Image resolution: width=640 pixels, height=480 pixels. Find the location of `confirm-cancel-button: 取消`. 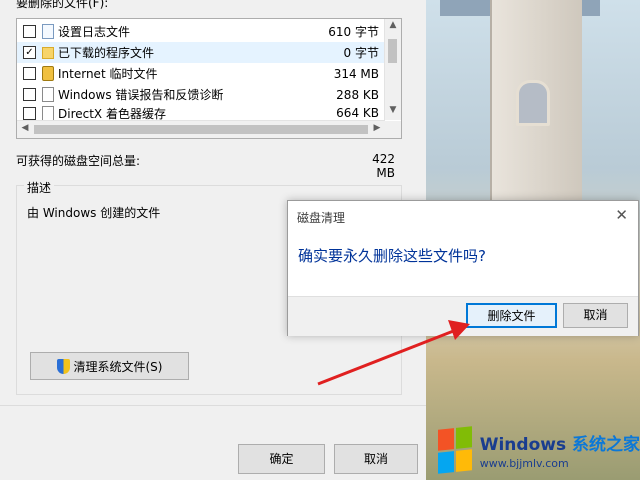

confirm-cancel-button: 取消 is located at coordinates (595, 315).